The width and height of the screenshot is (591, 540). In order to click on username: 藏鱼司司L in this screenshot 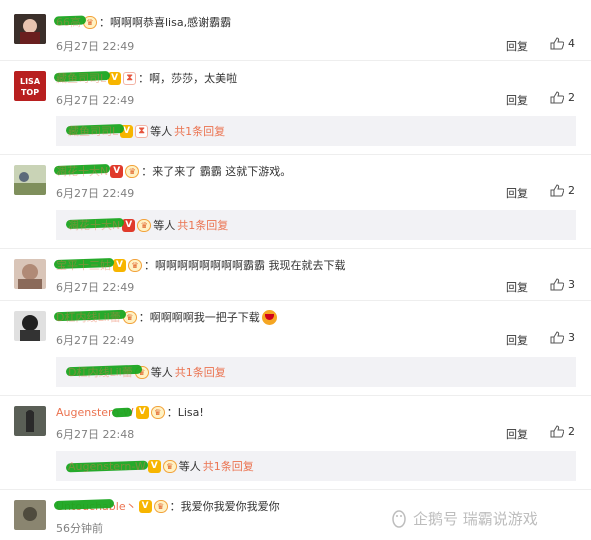, I will do `click(82, 78)`.